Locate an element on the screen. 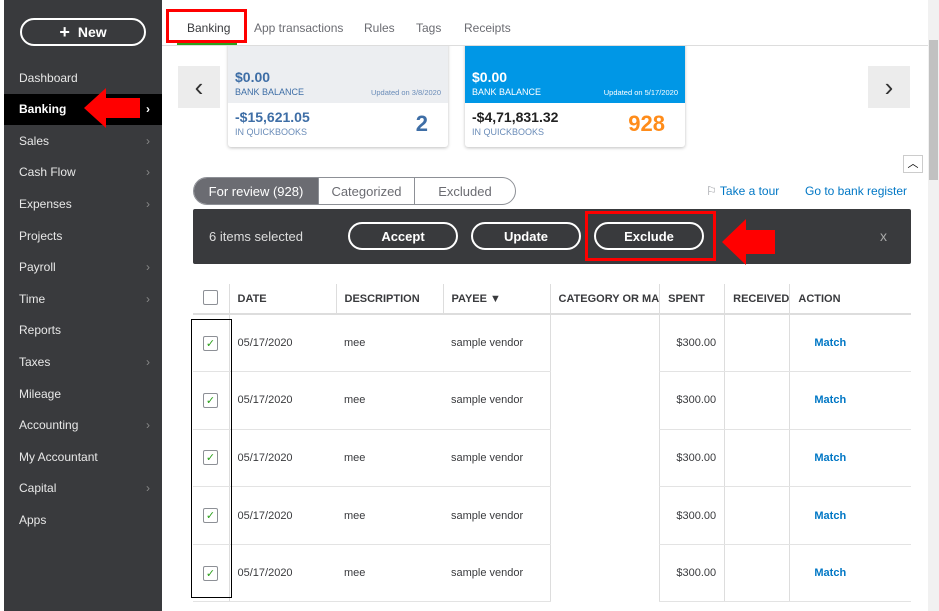 The image size is (939, 611). accept-button: Accept is located at coordinates (403, 236).